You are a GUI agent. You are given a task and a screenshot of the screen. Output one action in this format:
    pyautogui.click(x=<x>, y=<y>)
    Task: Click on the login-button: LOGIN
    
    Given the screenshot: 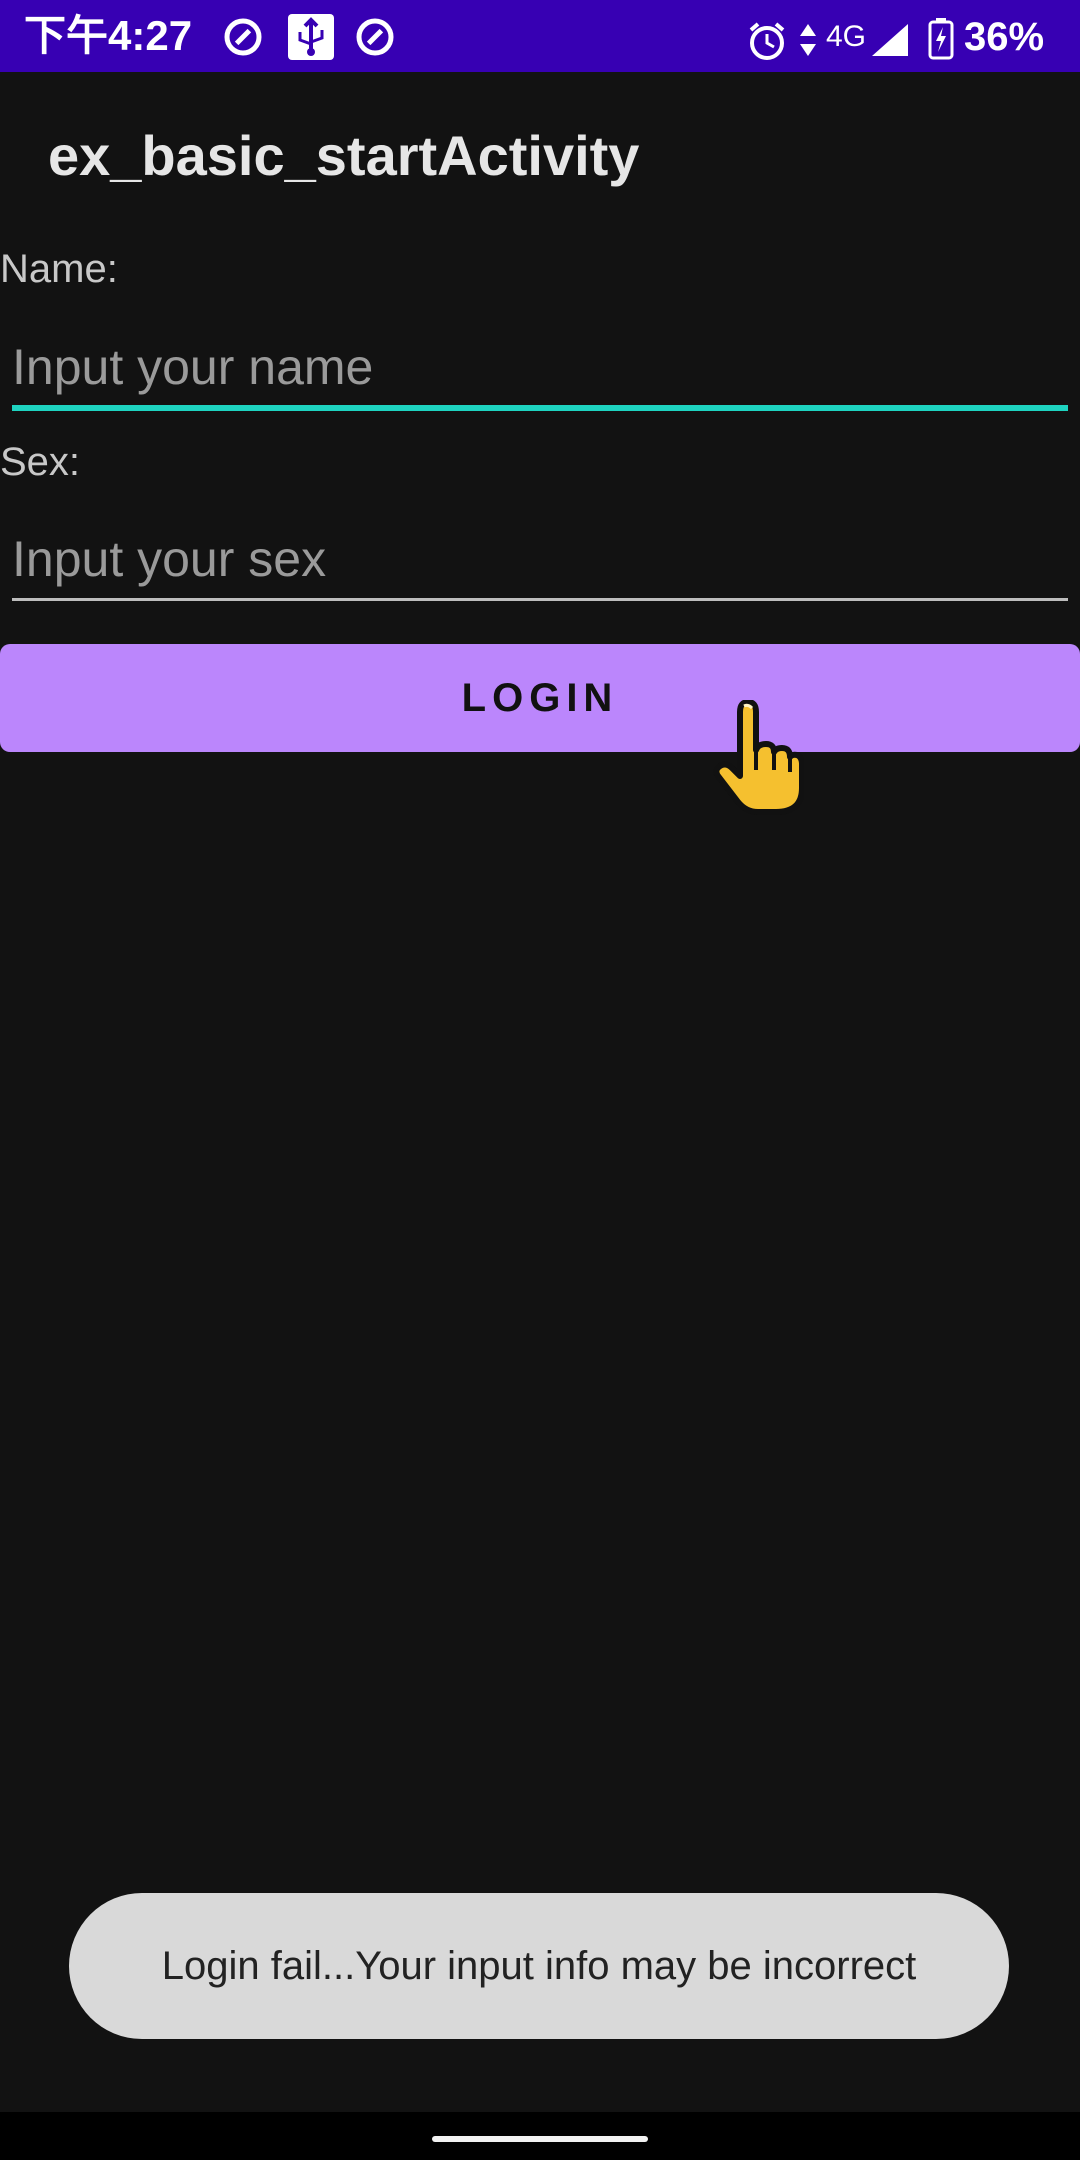 What is the action you would take?
    pyautogui.click(x=540, y=698)
    